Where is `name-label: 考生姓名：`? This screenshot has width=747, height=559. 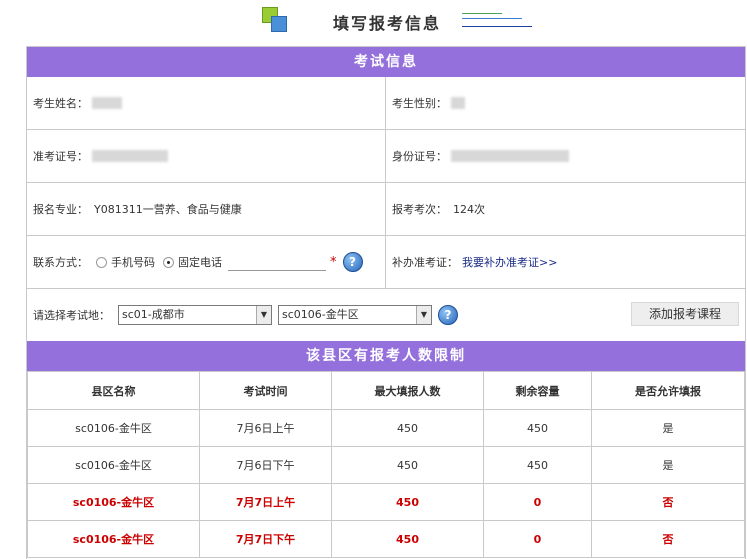 name-label: 考生姓名： is located at coordinates (60, 103).